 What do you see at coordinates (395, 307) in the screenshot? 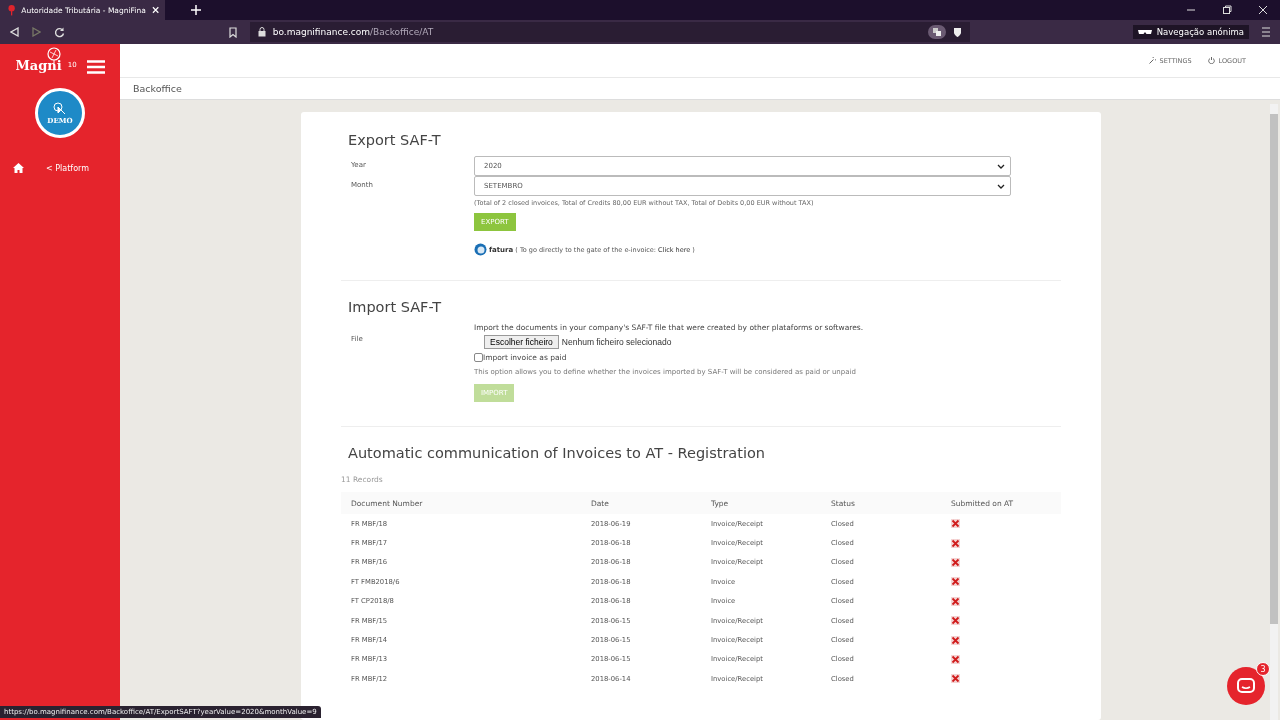
I see `section-title: Import SAF-T` at bounding box center [395, 307].